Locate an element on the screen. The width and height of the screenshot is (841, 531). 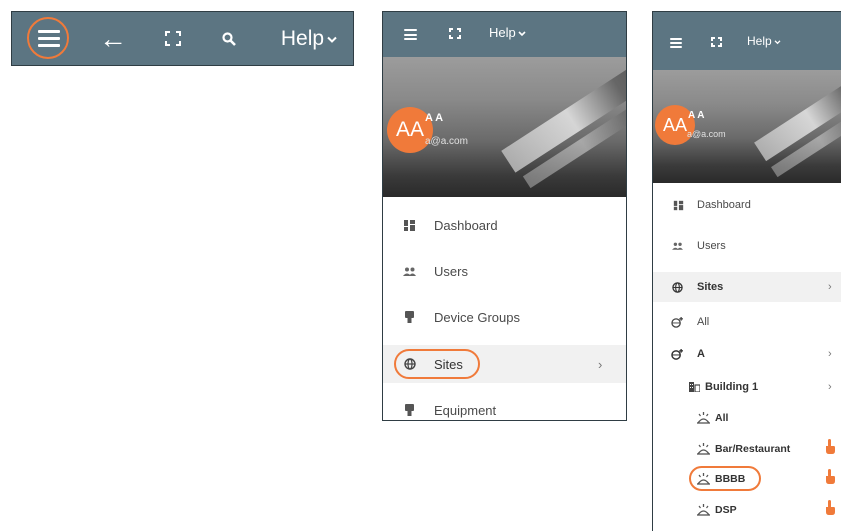
menu-item-bbbb: BBBB is located at coordinates (747, 479).